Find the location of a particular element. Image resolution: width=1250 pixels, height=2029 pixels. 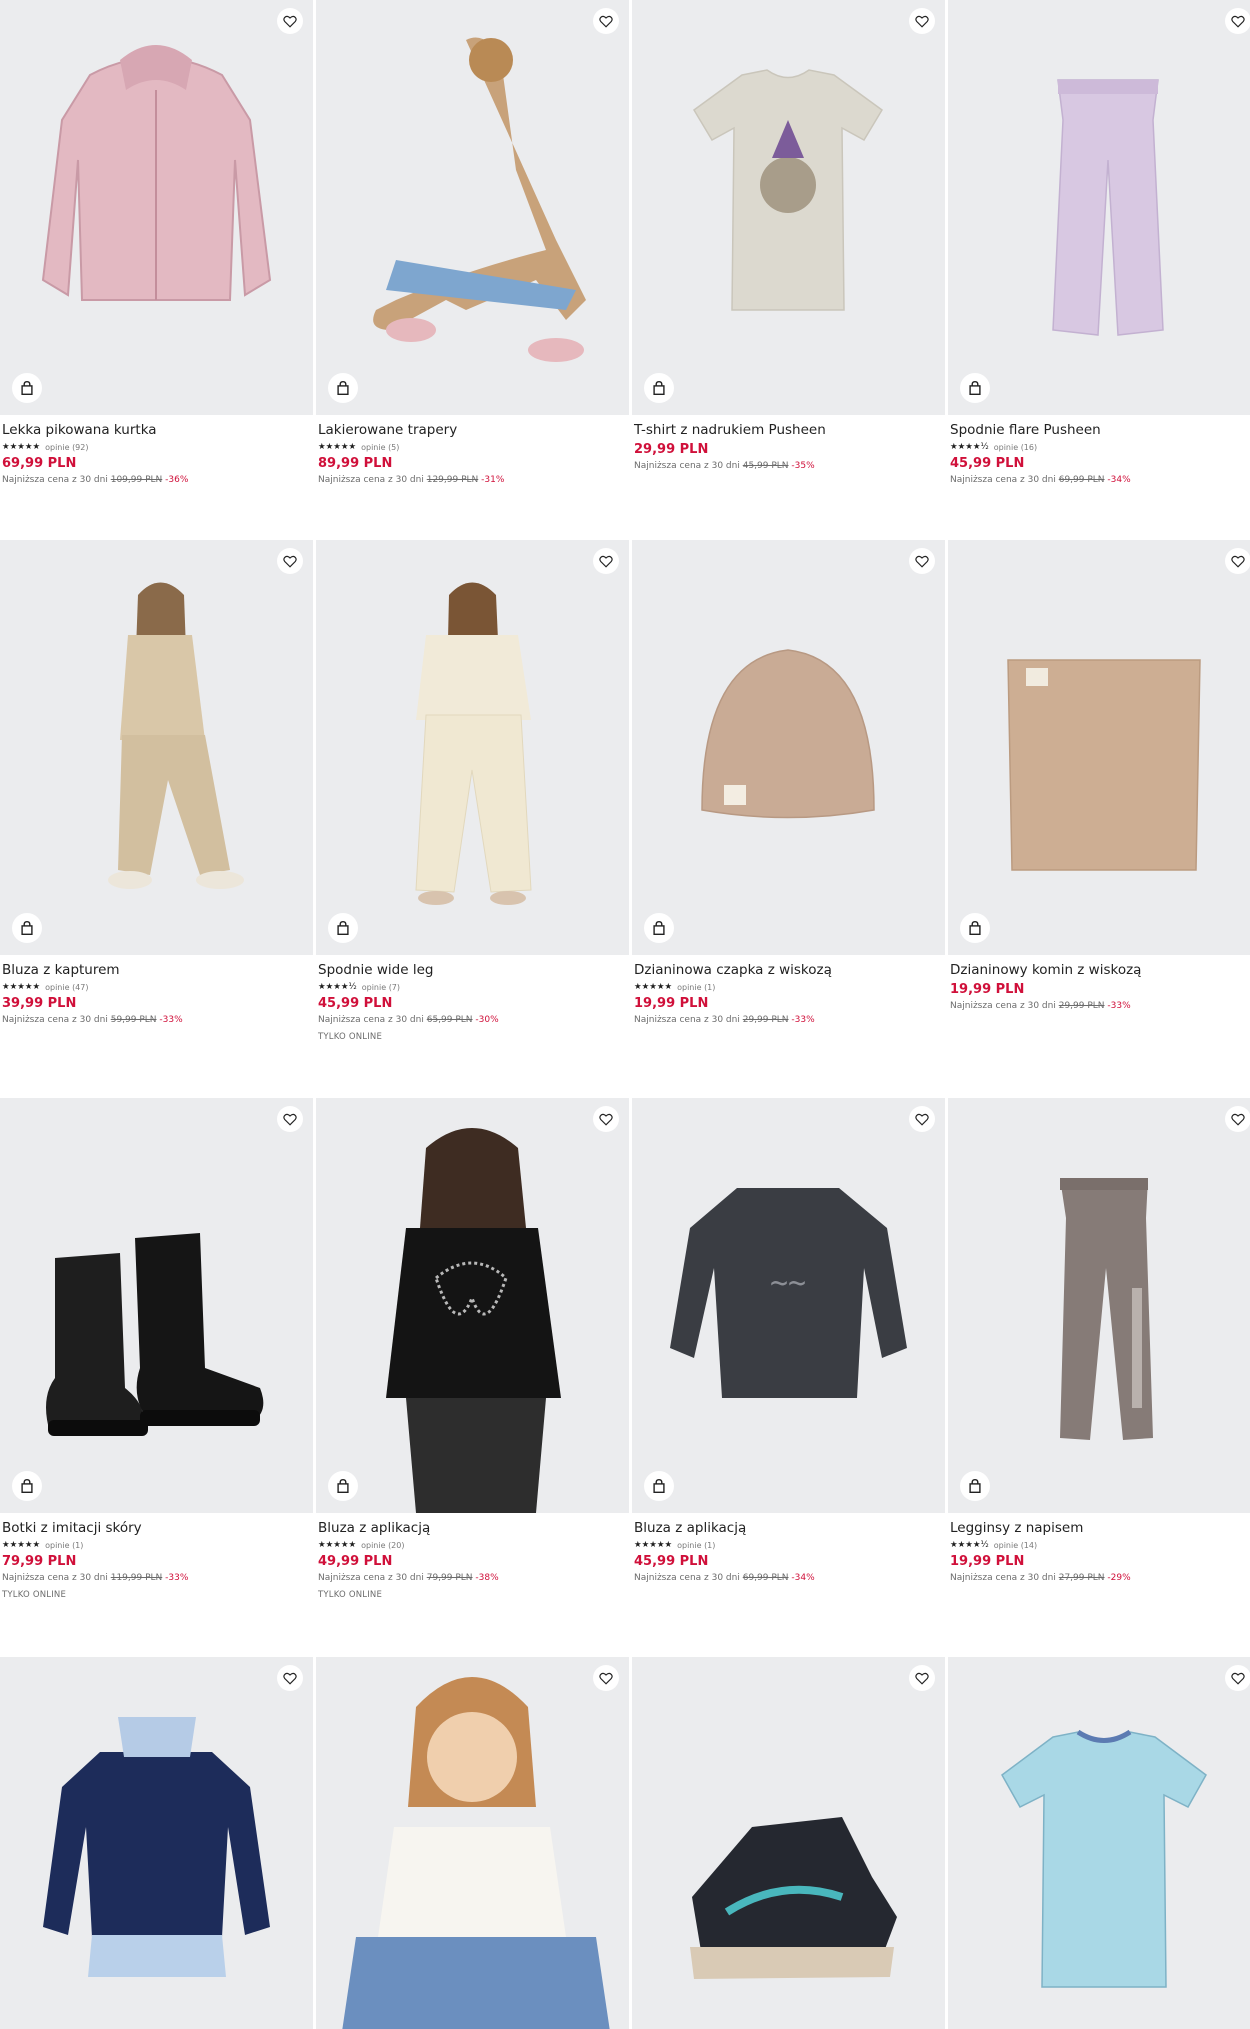

lowest-price-info: Najniższa cena z 30 dni 129,99 PLN -31% is located at coordinates (472, 480).